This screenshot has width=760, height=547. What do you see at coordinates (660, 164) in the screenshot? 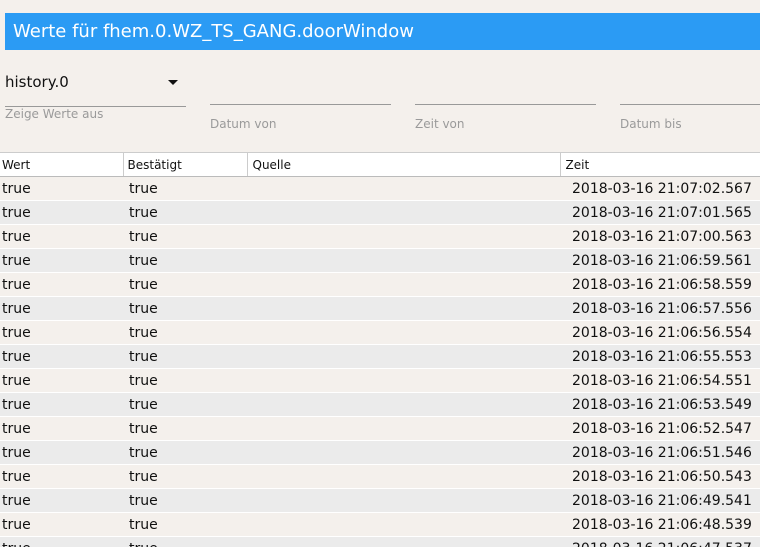
I see `column-header-zeit: Zeit` at bounding box center [660, 164].